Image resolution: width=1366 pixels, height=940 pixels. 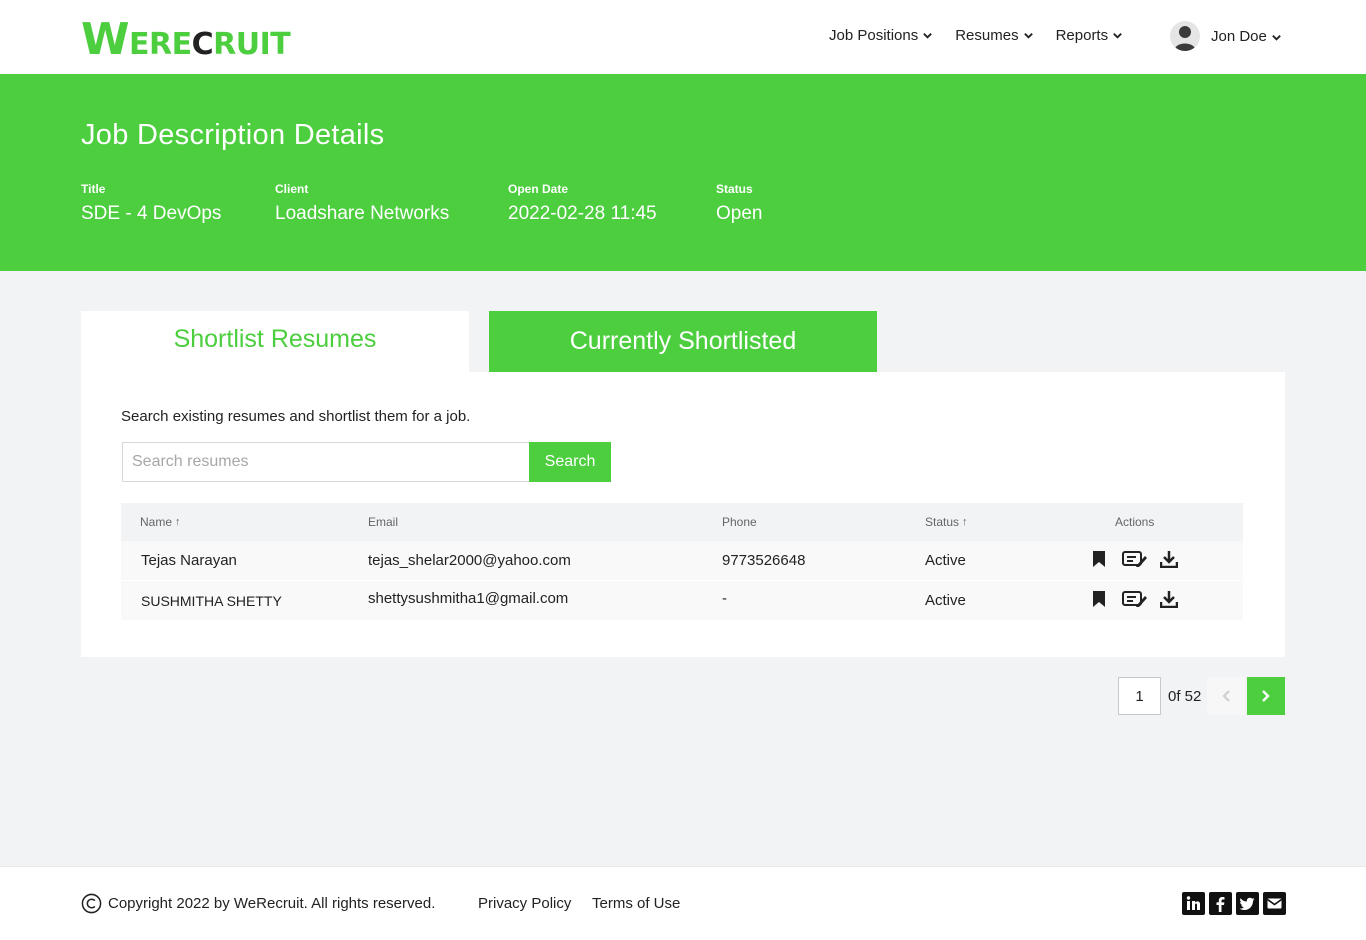 I want to click on field-value: Loadshare Networks, so click(x=362, y=213).